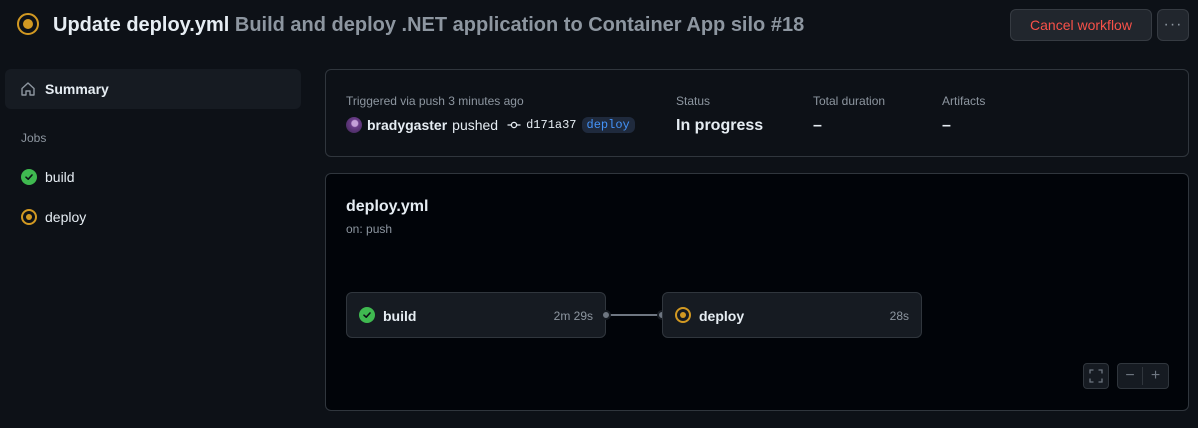  I want to click on duration-label: Total duration, so click(849, 101).